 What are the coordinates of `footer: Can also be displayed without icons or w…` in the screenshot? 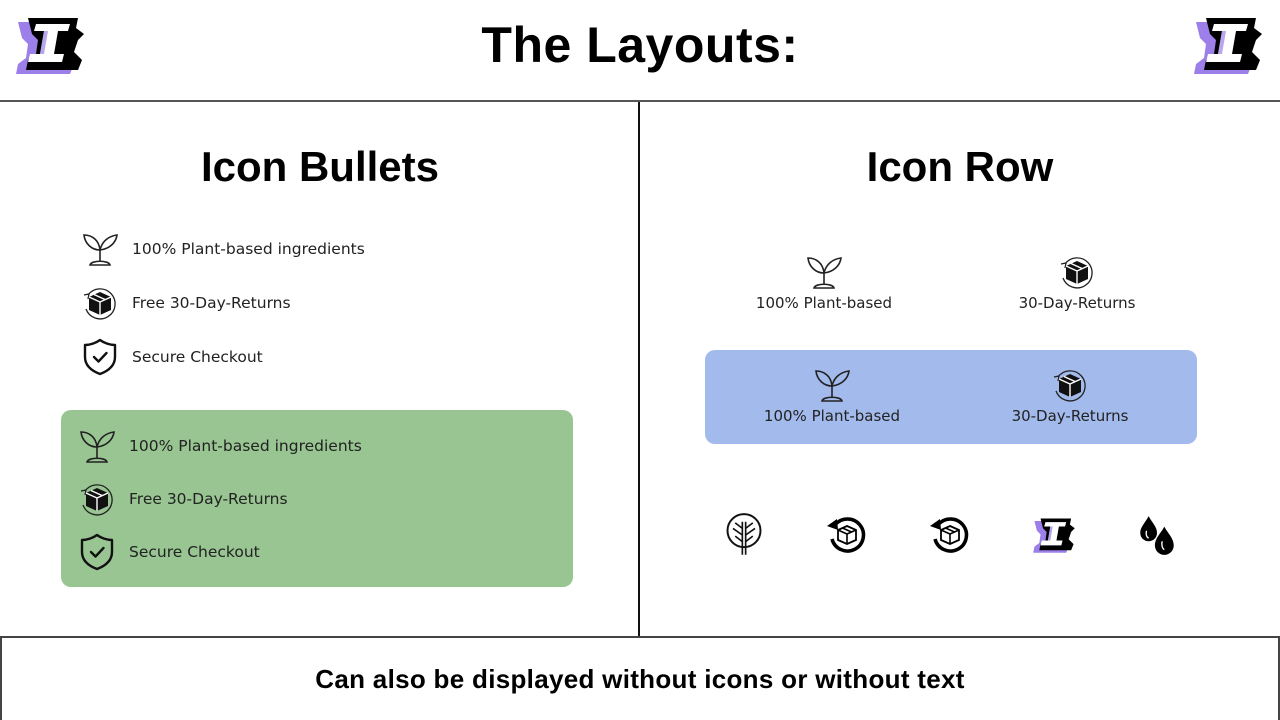 It's located at (640, 678).